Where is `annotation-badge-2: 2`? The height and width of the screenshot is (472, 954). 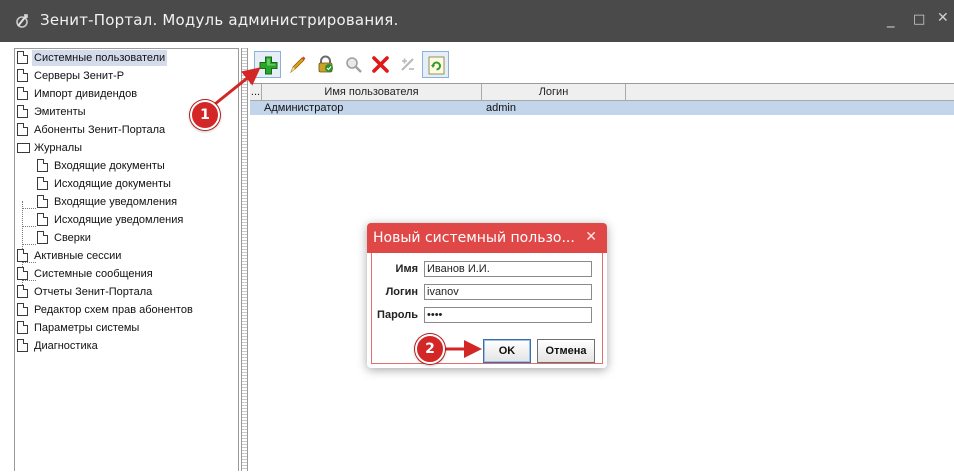
annotation-badge-2: 2 is located at coordinates (430, 349).